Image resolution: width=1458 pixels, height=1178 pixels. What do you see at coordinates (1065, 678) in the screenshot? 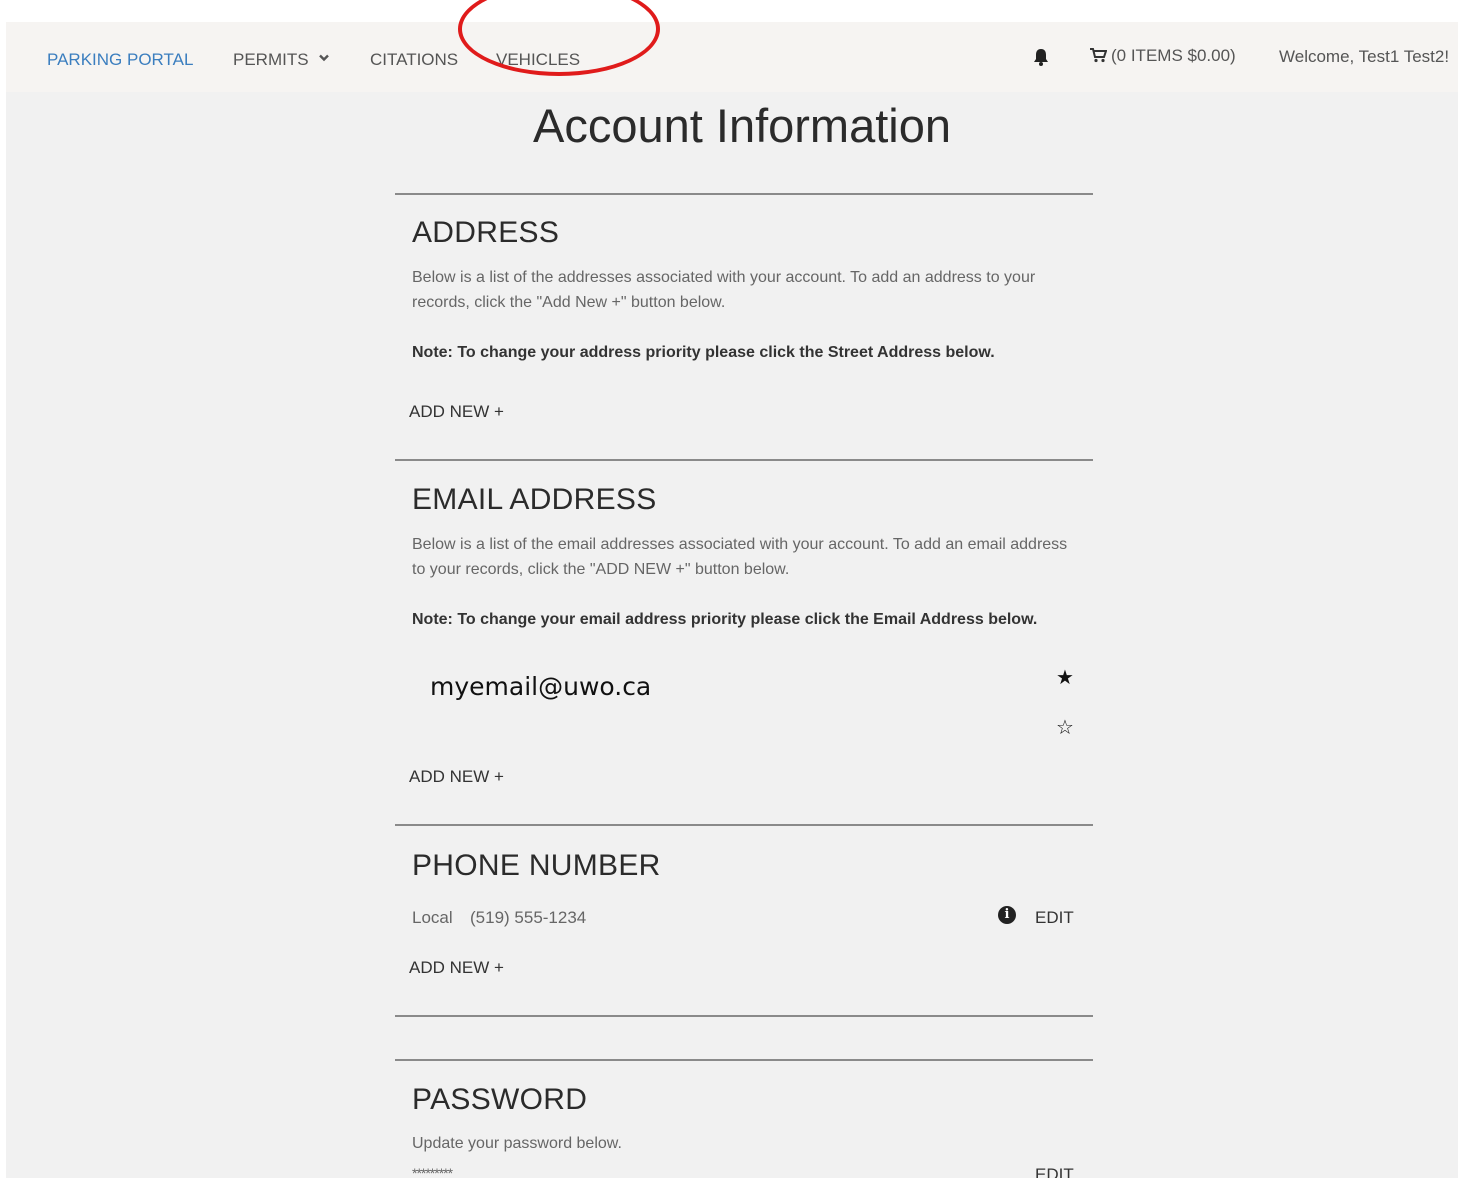
I see `star-filled-icon: ★` at bounding box center [1065, 678].